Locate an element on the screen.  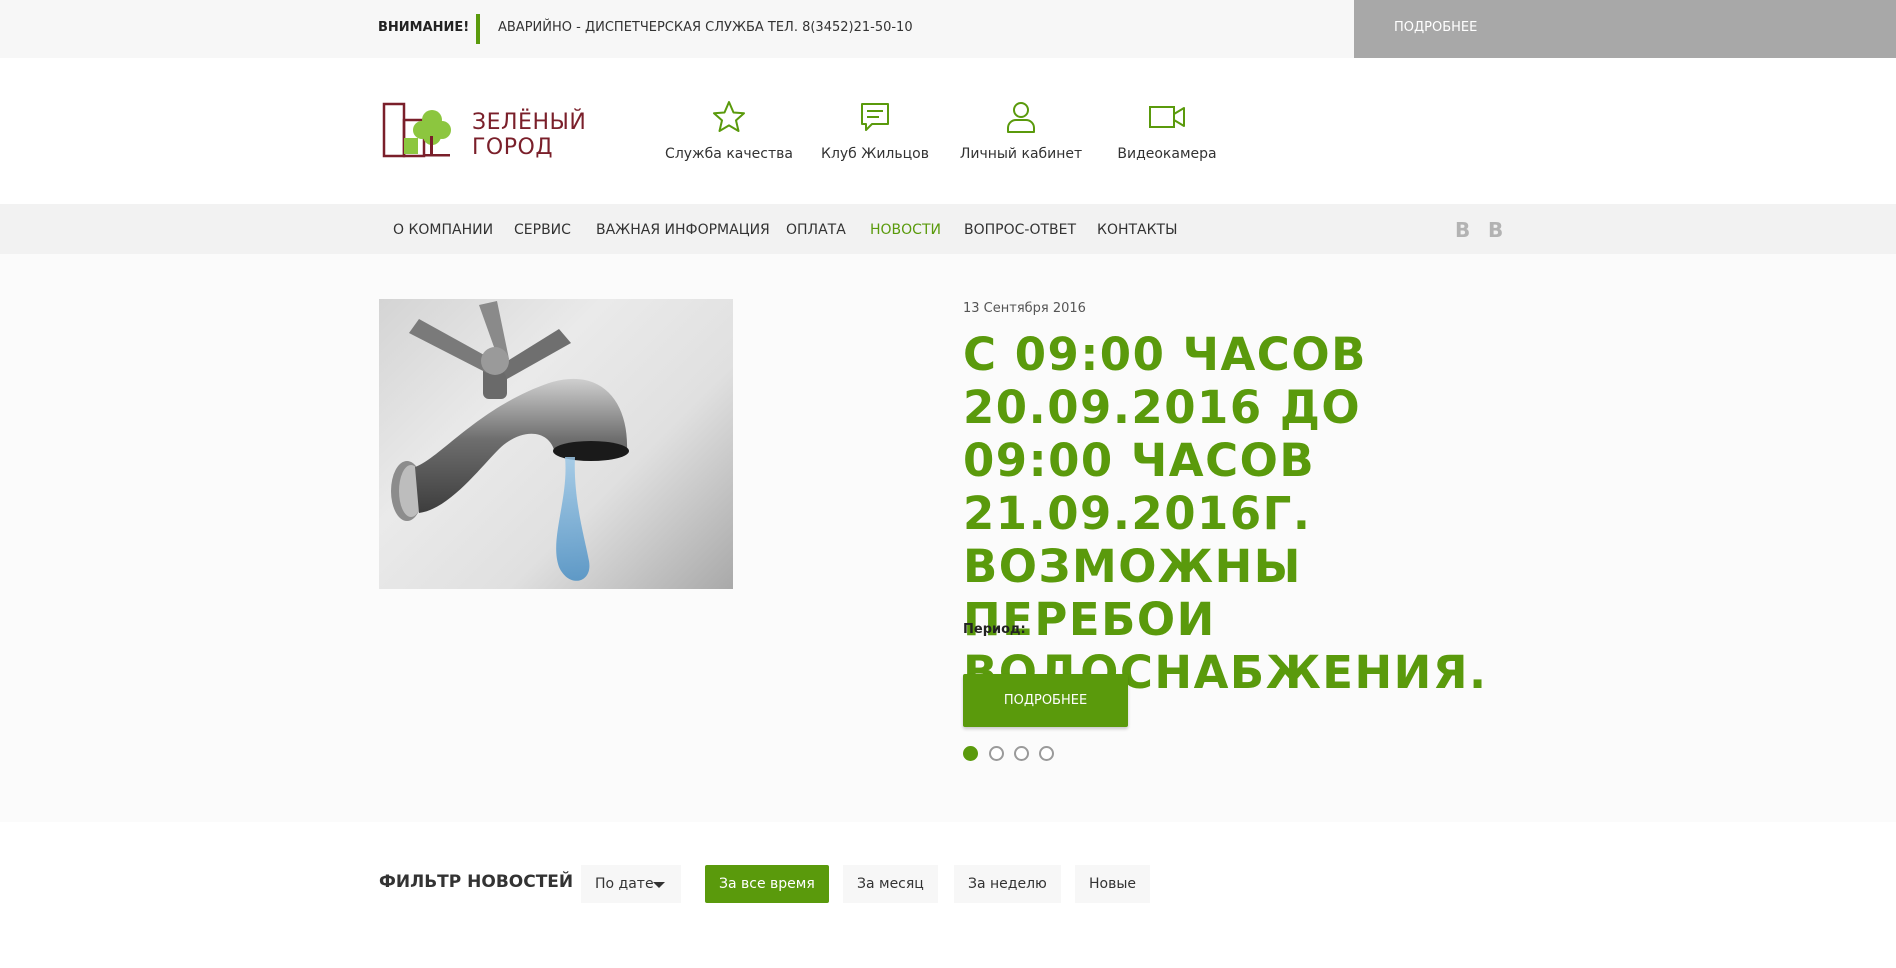
sort-select: По дате is located at coordinates (631, 884).